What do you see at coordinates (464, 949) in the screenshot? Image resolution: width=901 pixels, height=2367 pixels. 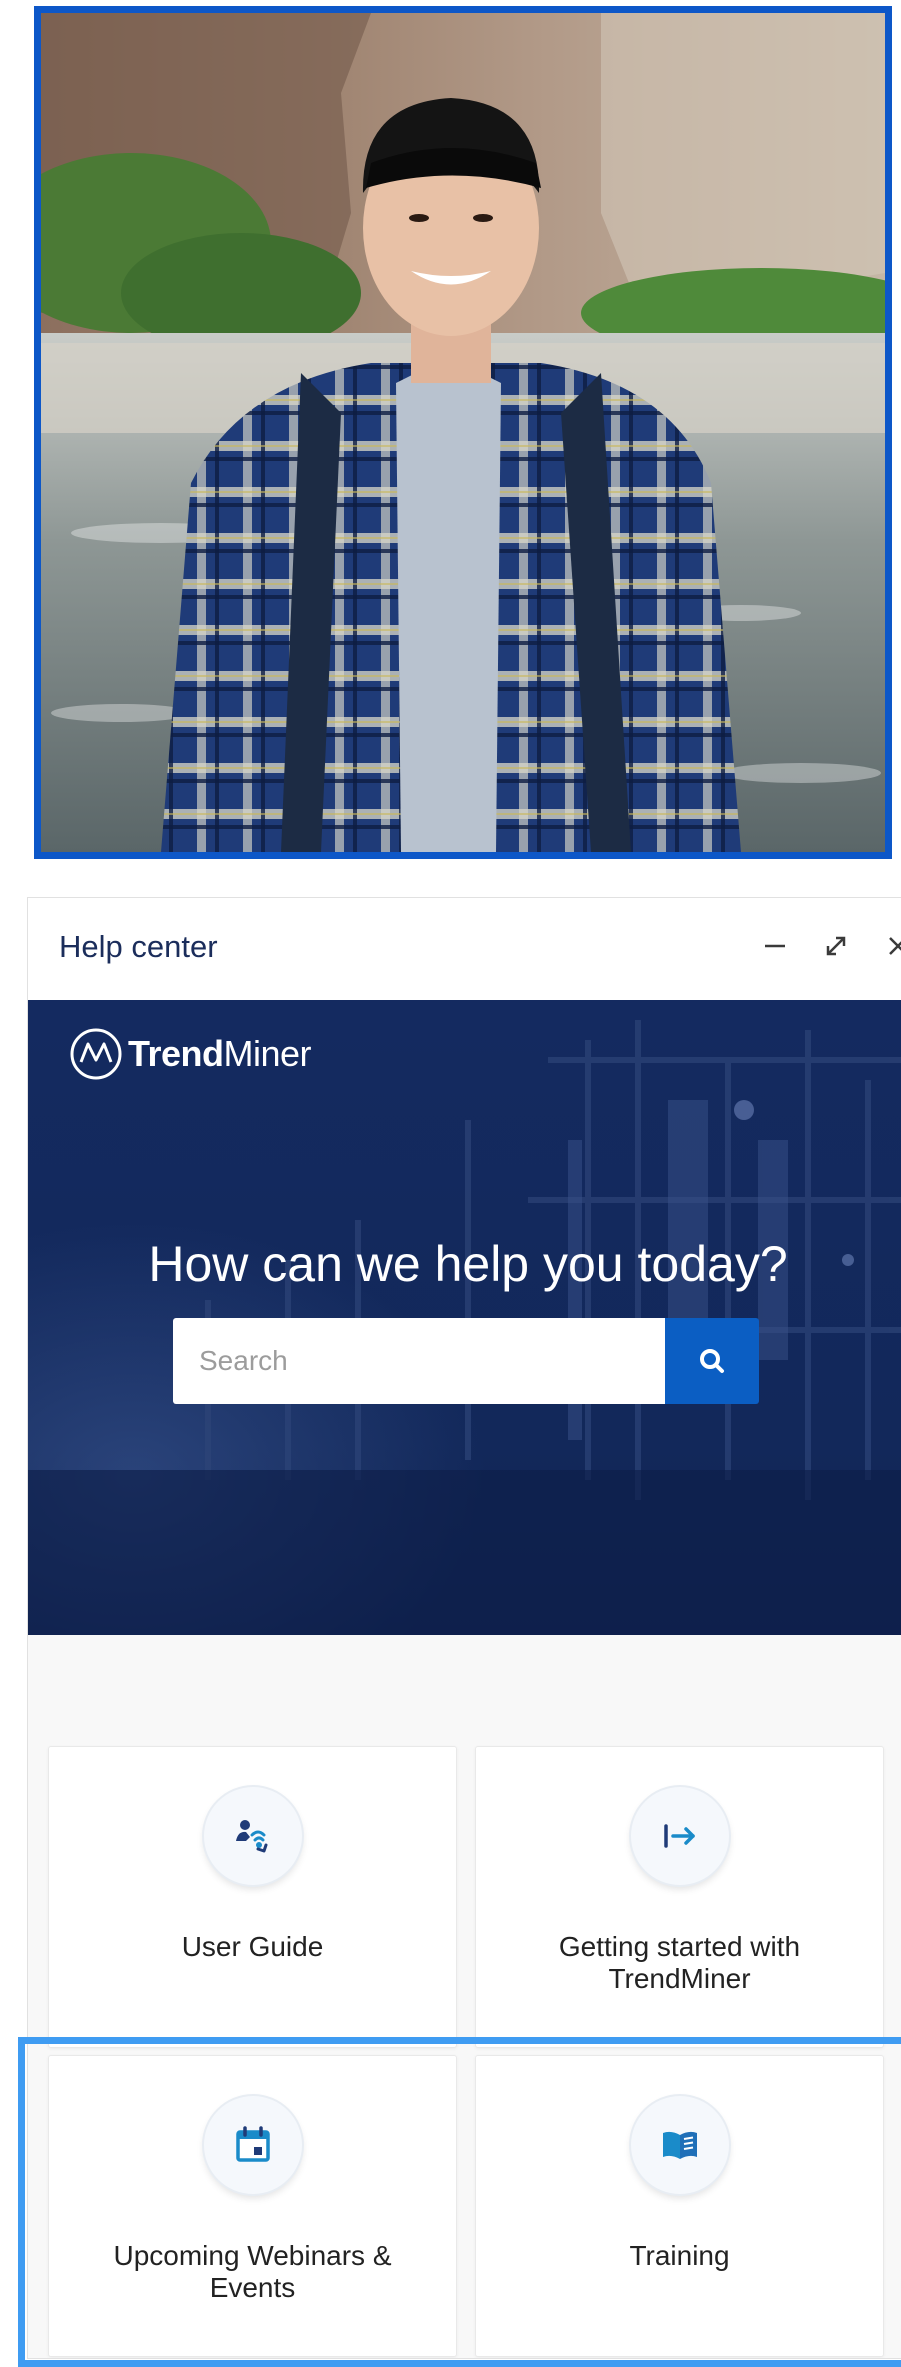 I see `help-center-header: Help center` at bounding box center [464, 949].